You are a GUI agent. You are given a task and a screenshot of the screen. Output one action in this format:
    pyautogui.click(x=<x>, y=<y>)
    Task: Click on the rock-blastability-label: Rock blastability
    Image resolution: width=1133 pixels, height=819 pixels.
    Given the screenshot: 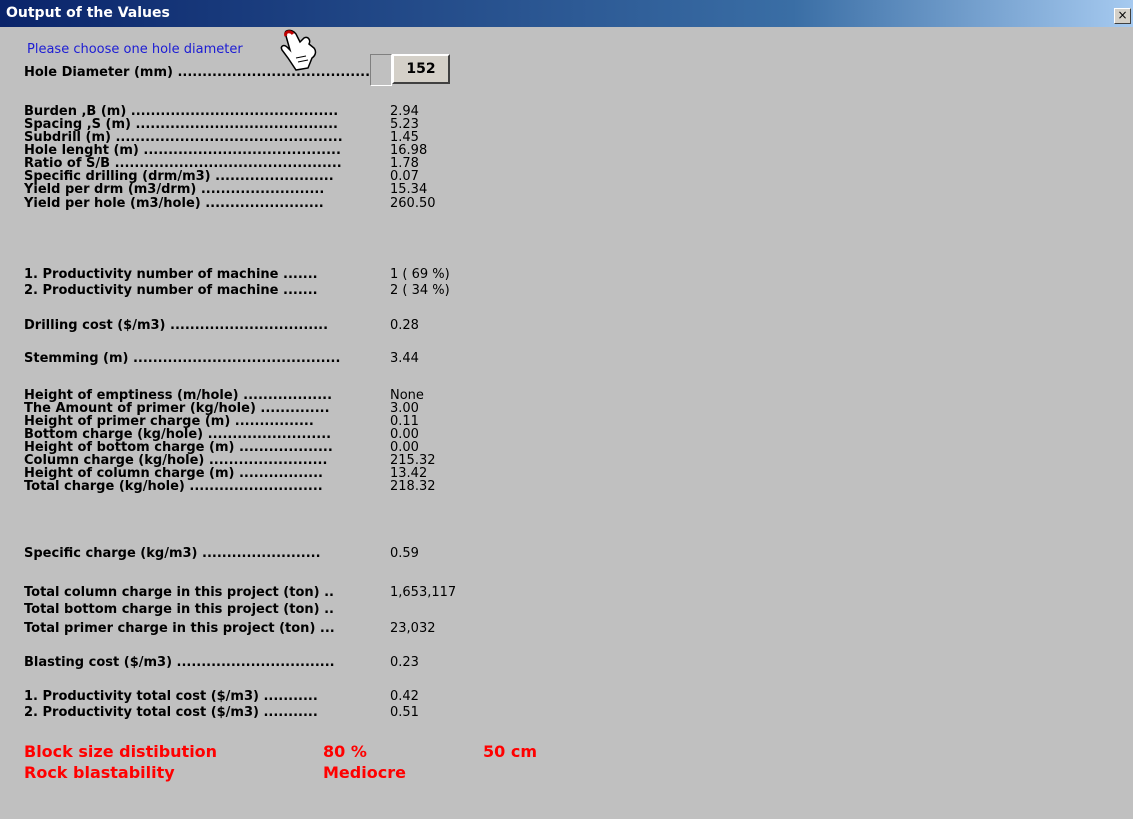 What is the action you would take?
    pyautogui.click(x=99, y=772)
    